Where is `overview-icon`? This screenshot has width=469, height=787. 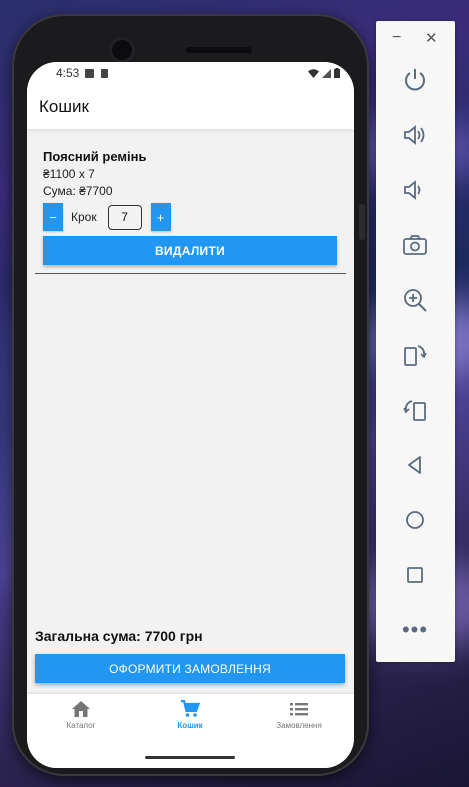 overview-icon is located at coordinates (415, 575).